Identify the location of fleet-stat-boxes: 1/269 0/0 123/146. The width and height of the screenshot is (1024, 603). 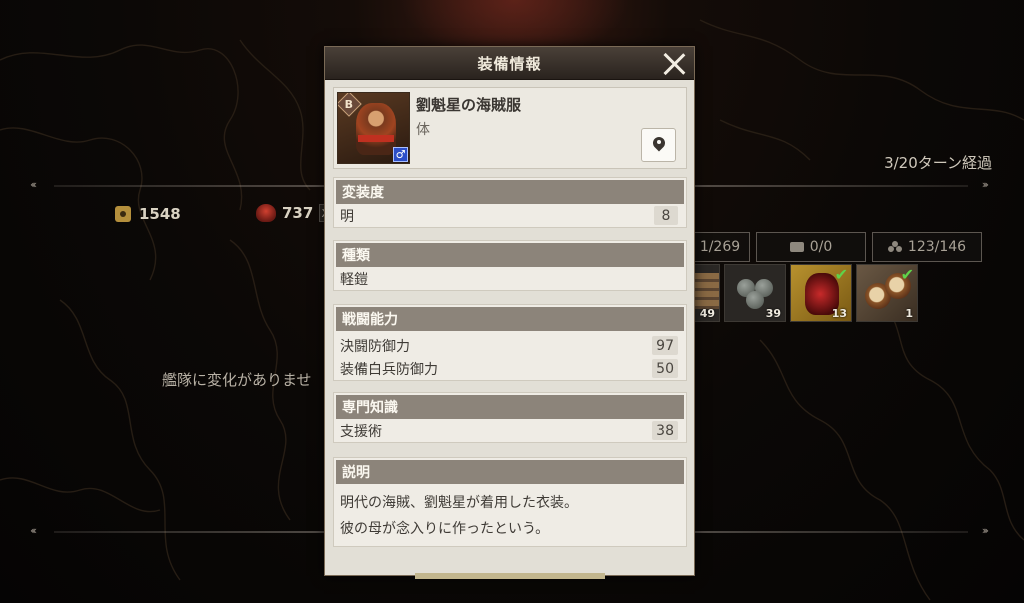
(836, 247).